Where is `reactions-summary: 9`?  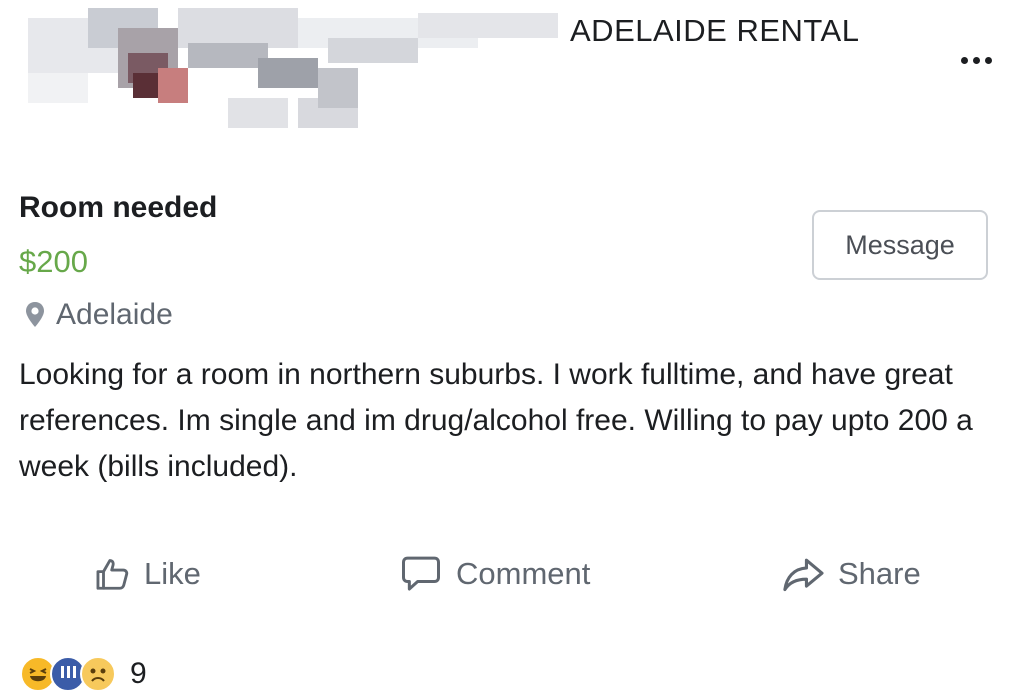 reactions-summary: 9 is located at coordinates (83, 674).